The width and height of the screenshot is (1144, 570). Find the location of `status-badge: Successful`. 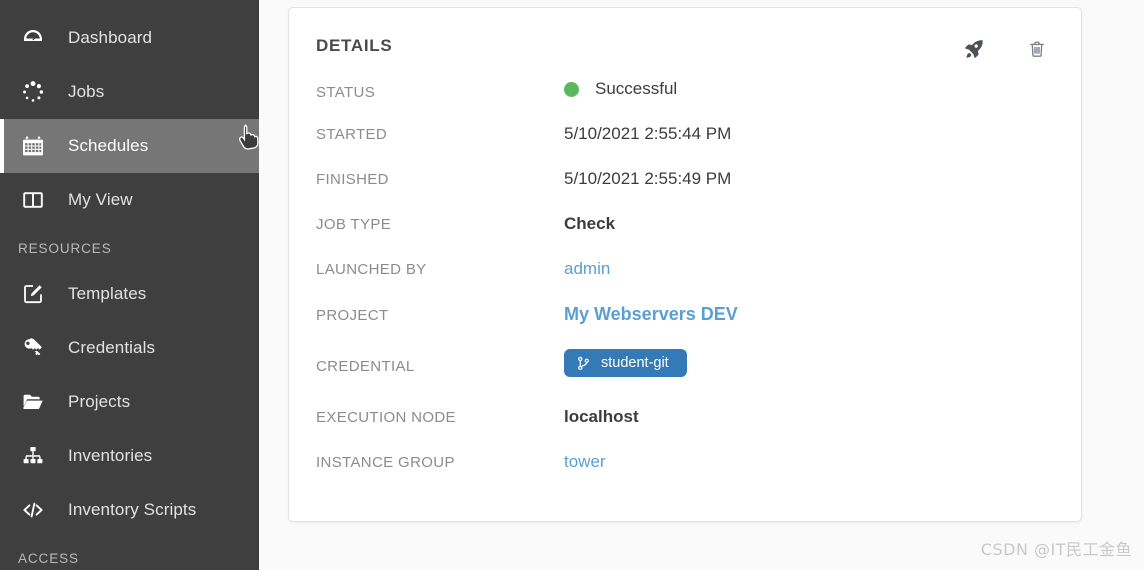

status-badge: Successful is located at coordinates (620, 89).